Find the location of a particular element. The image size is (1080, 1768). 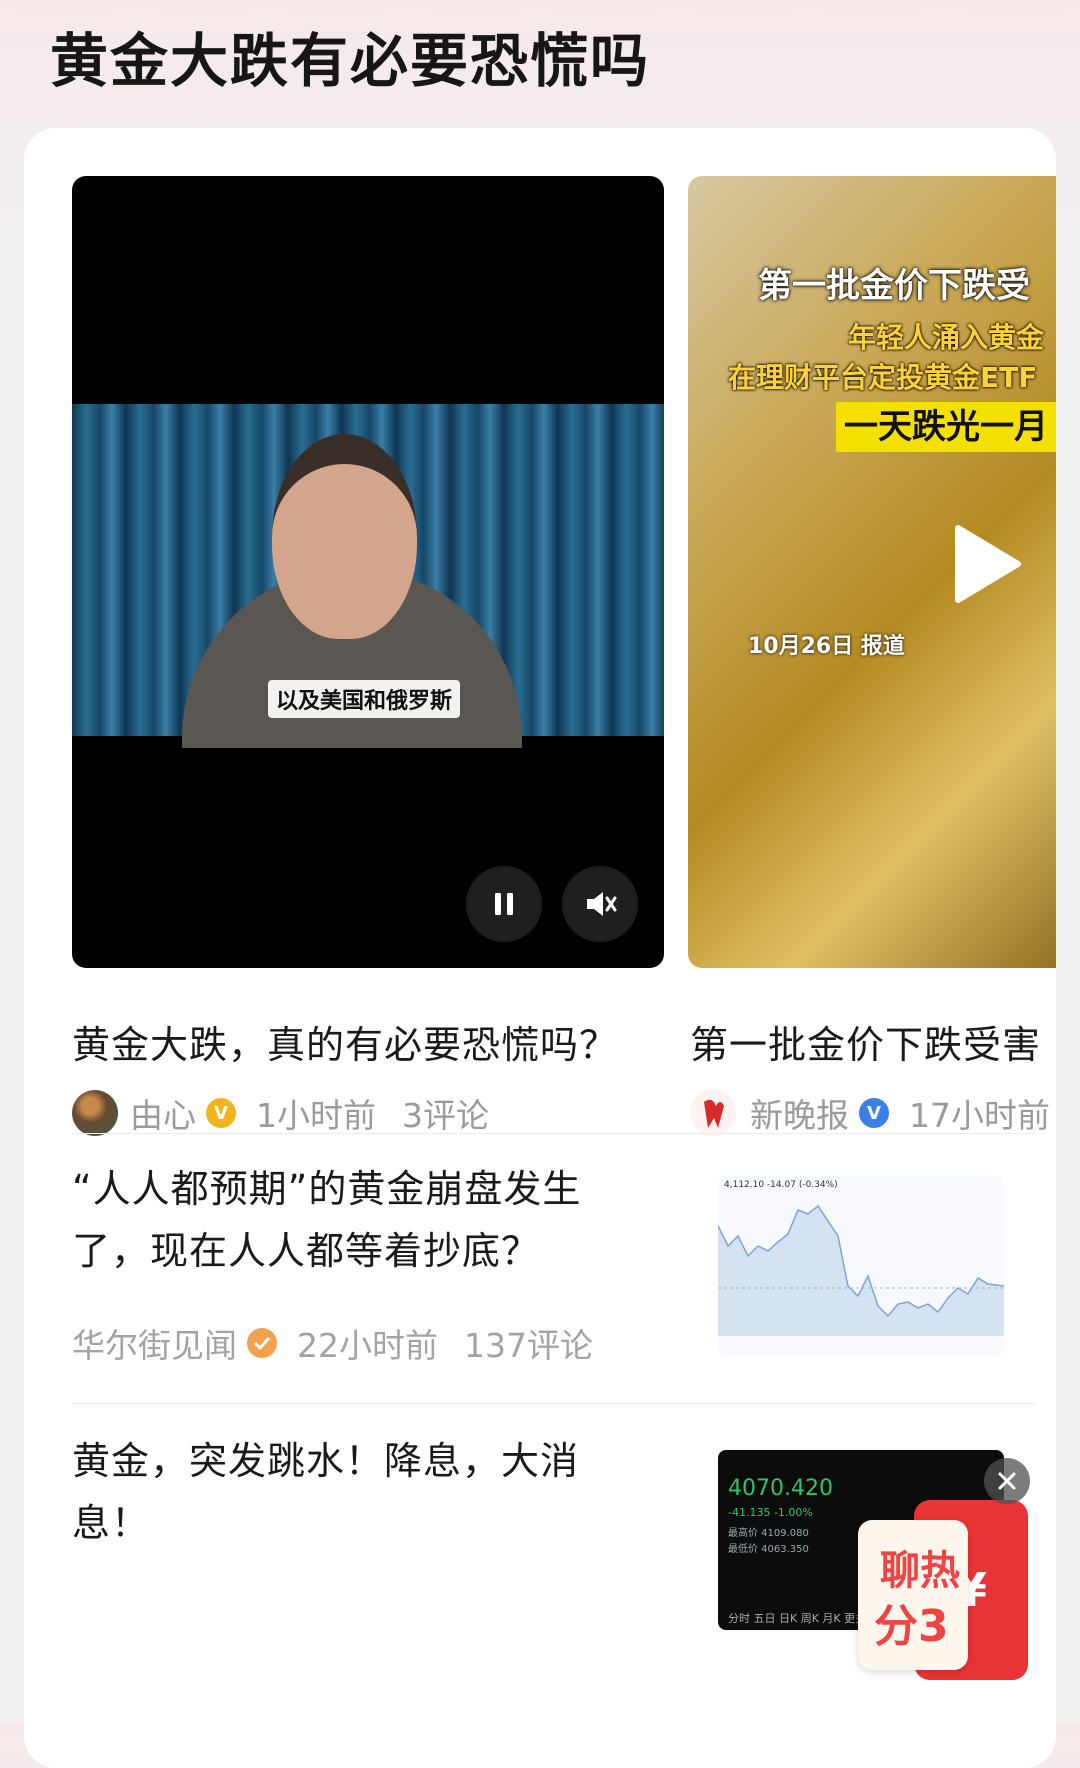

speaker-muted-icon is located at coordinates (602, 904).